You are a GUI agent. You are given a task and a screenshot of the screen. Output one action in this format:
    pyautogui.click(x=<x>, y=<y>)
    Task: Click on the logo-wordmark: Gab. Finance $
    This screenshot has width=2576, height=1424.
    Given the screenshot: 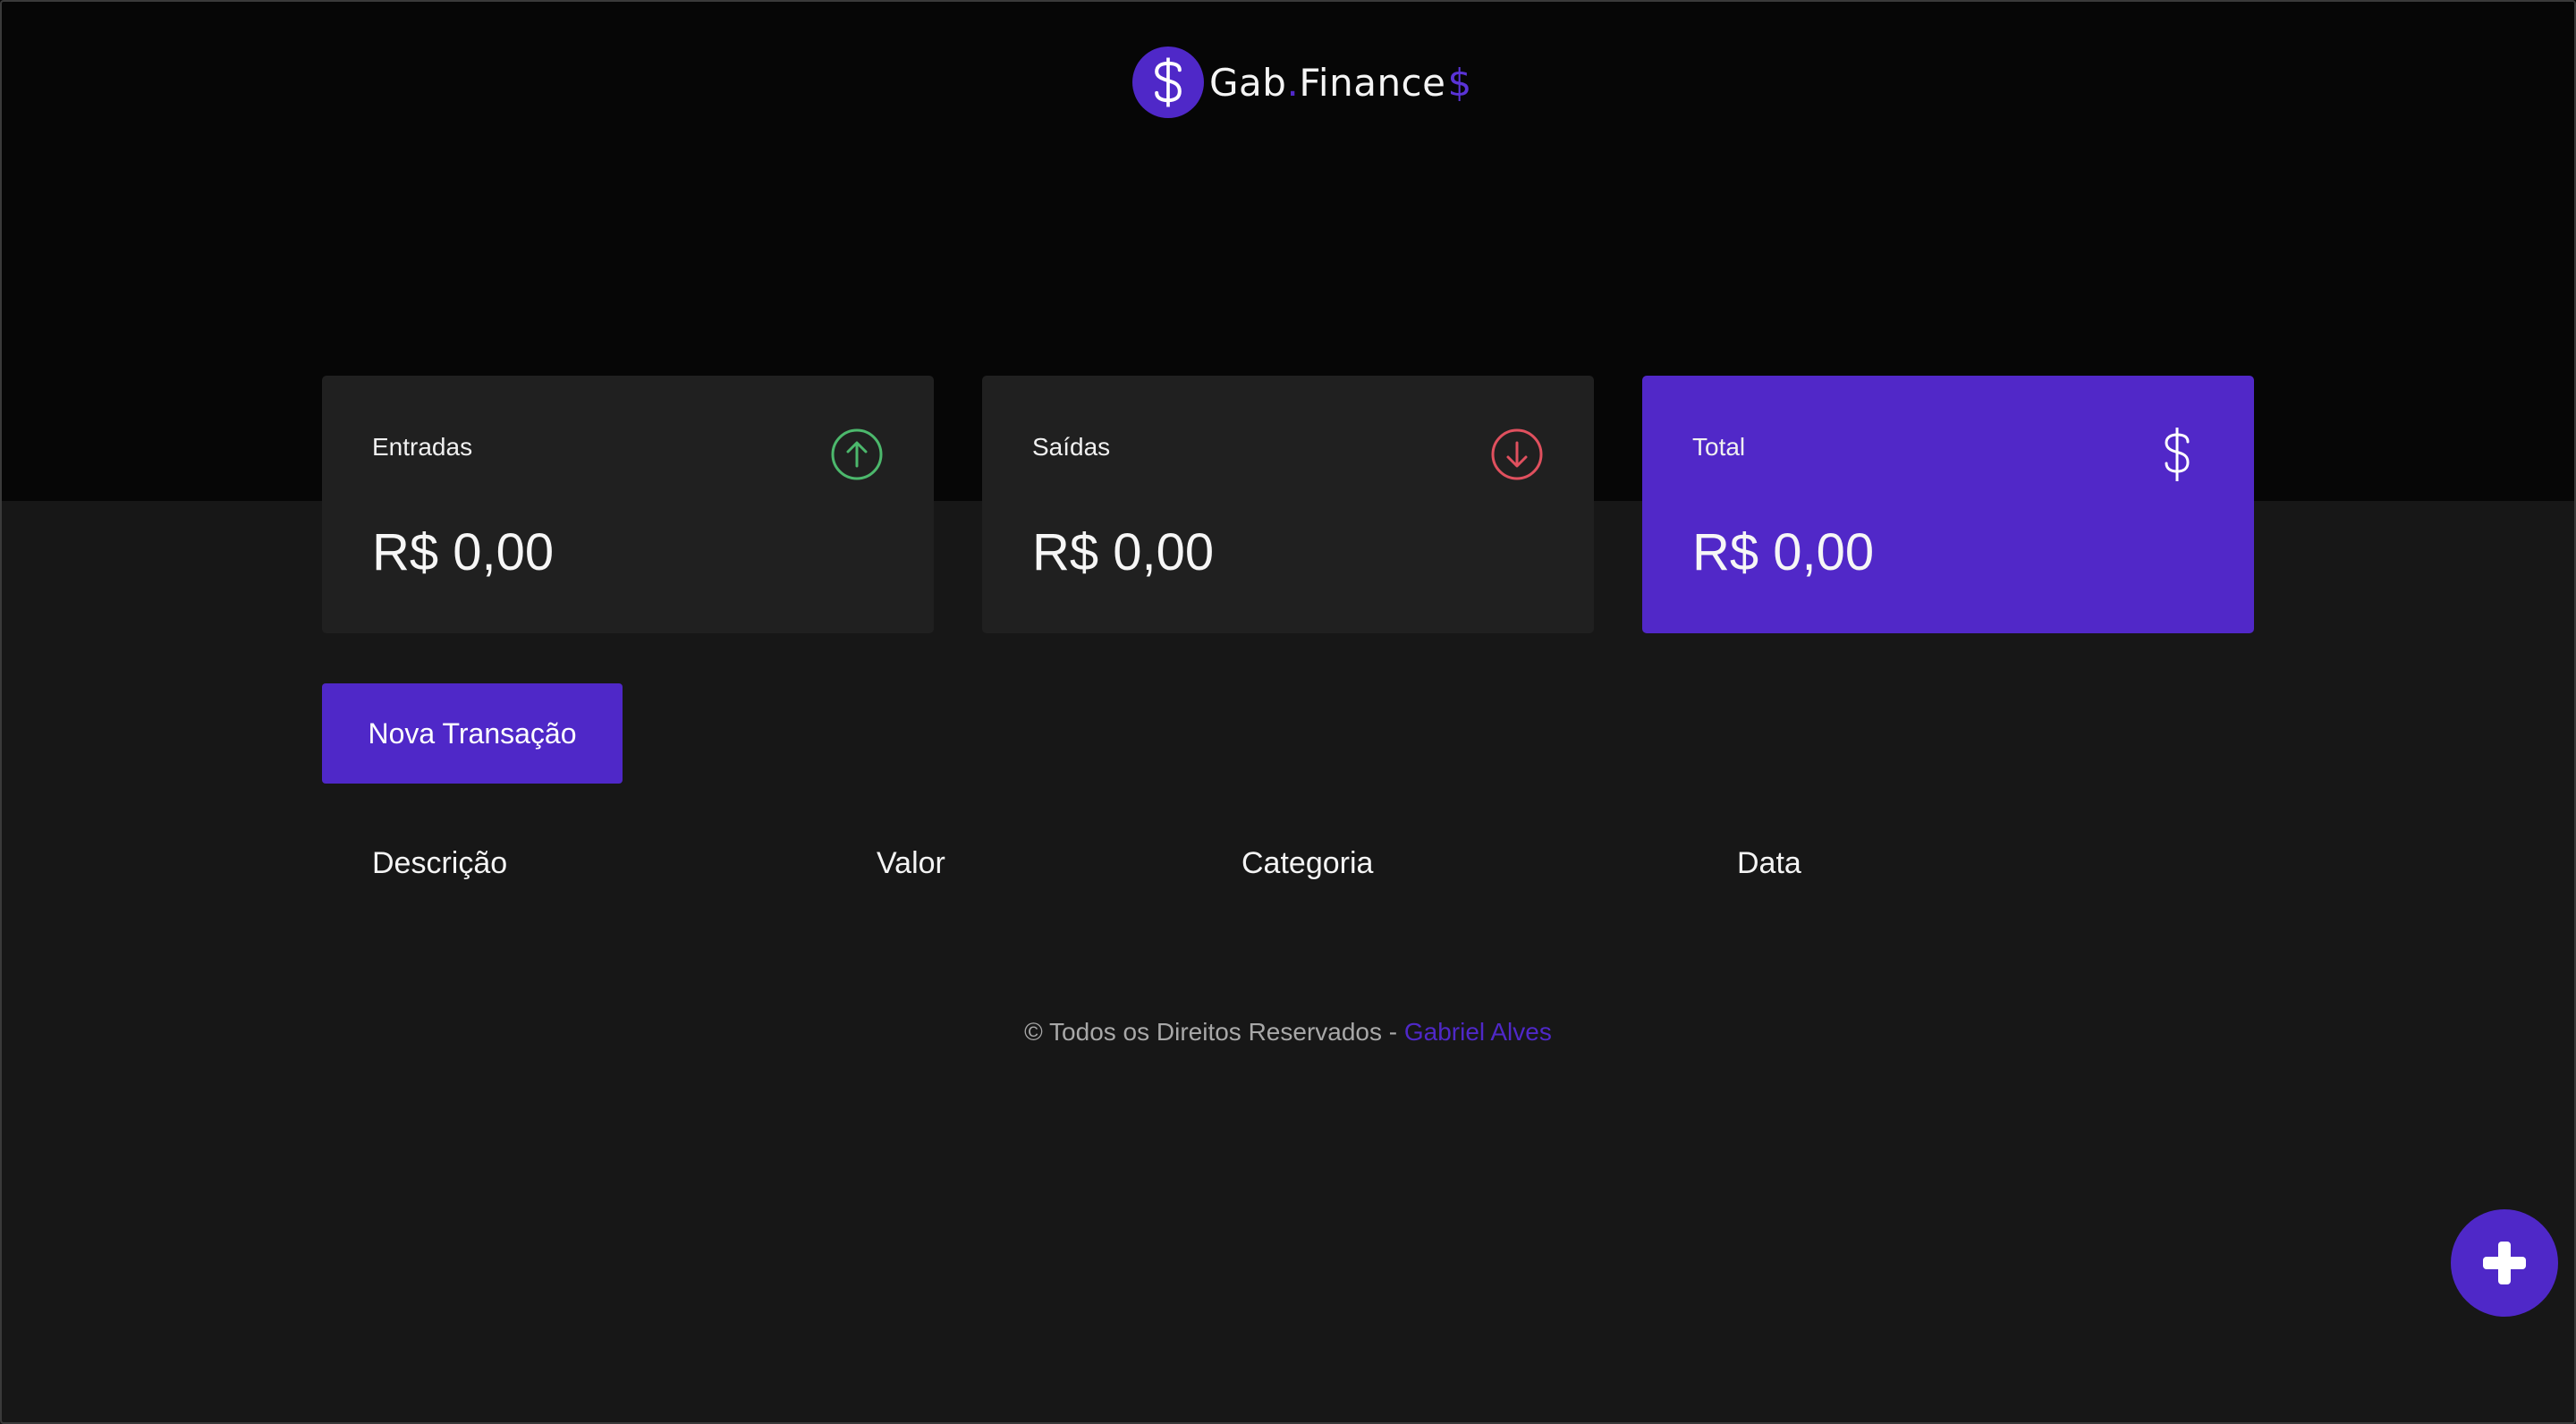 What is the action you would take?
    pyautogui.click(x=1340, y=83)
    